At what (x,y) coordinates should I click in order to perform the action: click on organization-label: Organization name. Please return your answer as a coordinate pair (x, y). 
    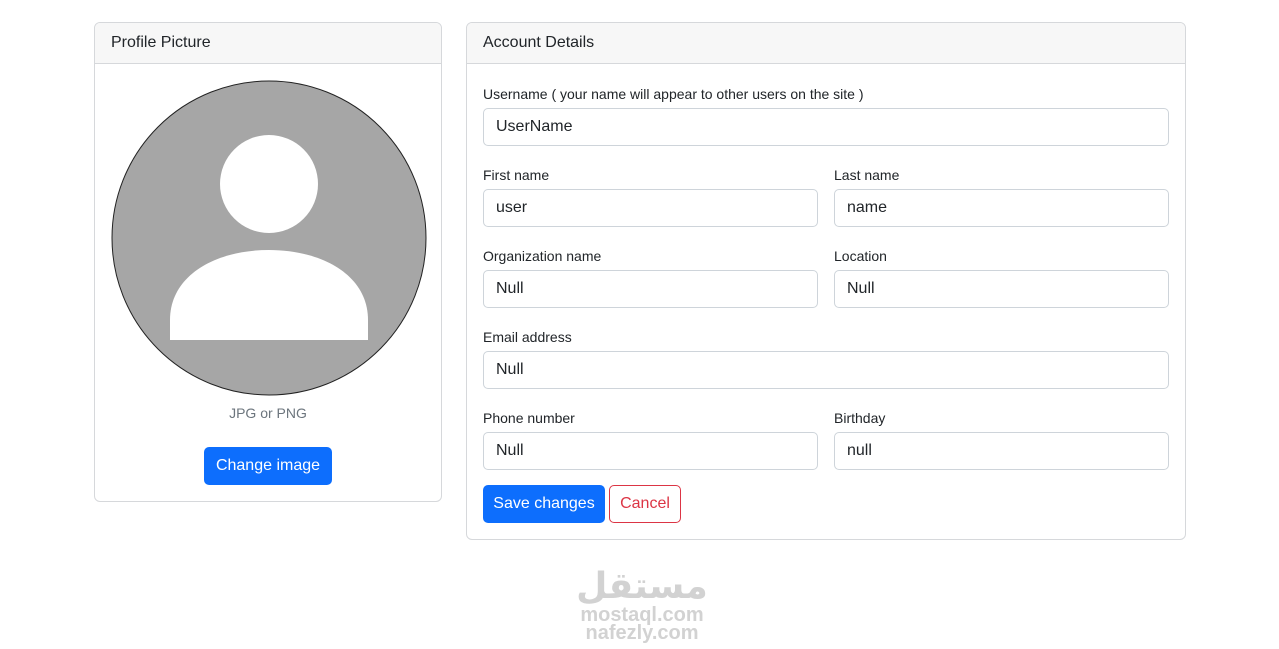
    Looking at the image, I should click on (542, 256).